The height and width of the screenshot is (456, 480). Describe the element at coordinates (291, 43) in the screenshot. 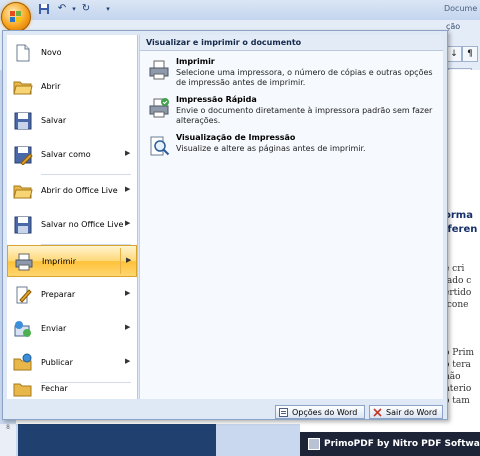

I see `submenu-header: Visualizar e imprimir o documento` at that location.